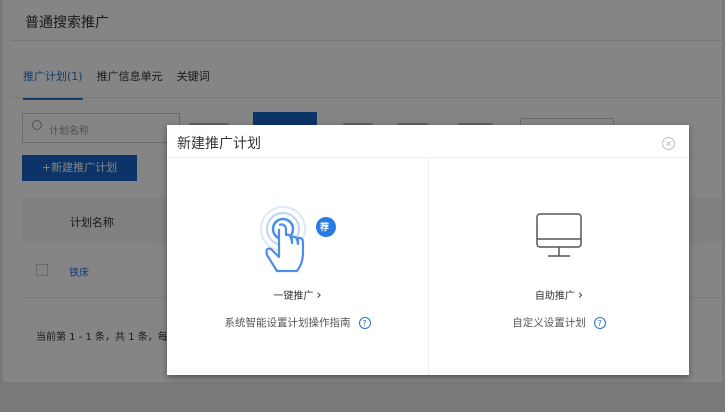 This screenshot has height=412, width=725. What do you see at coordinates (325, 228) in the screenshot?
I see `recommended-badge: 荐` at bounding box center [325, 228].